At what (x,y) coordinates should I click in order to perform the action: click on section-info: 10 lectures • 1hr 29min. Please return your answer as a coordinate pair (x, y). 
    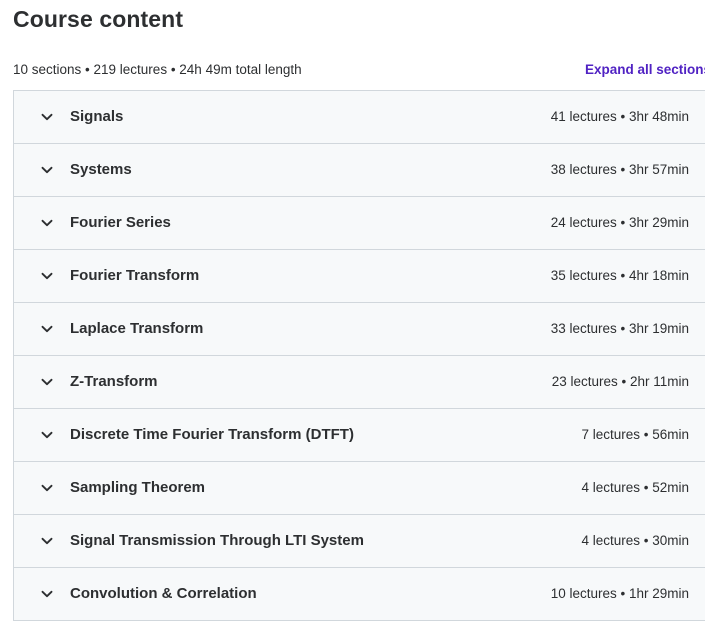
    Looking at the image, I should click on (619, 593).